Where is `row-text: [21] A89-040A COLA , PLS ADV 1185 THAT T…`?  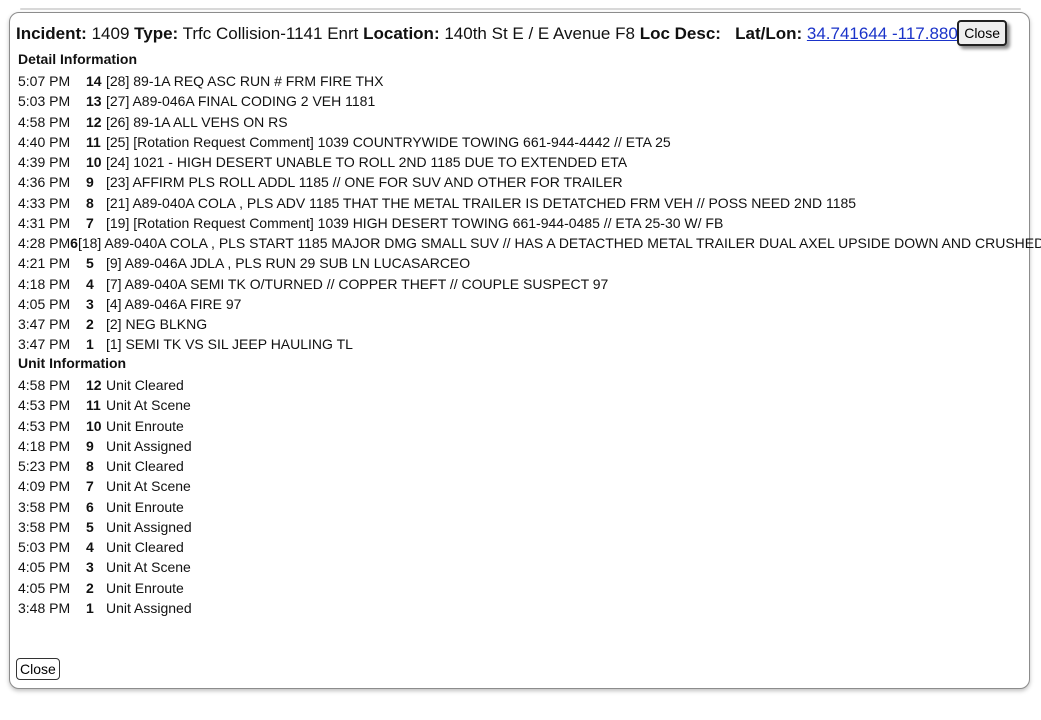
row-text: [21] A89-040A COLA , PLS ADV 1185 THAT T… is located at coordinates (481, 202).